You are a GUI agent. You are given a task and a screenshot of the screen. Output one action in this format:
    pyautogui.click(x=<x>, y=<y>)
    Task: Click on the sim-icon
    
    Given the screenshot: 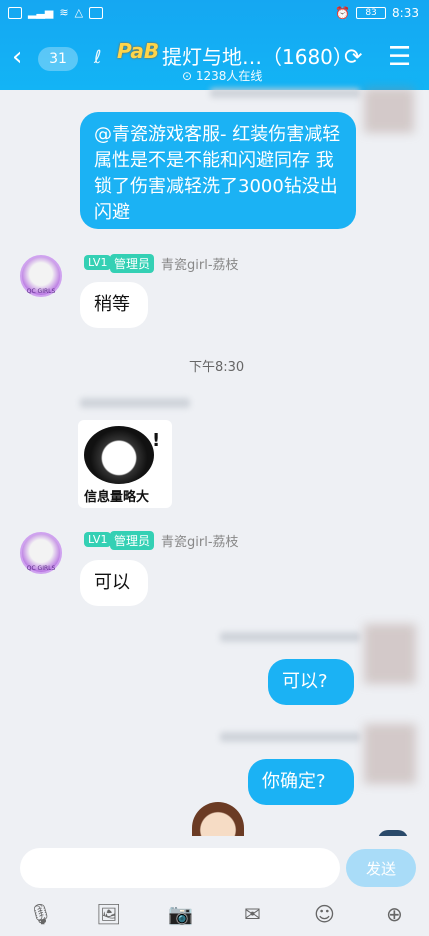 What is the action you would take?
    pyautogui.click(x=15, y=12)
    